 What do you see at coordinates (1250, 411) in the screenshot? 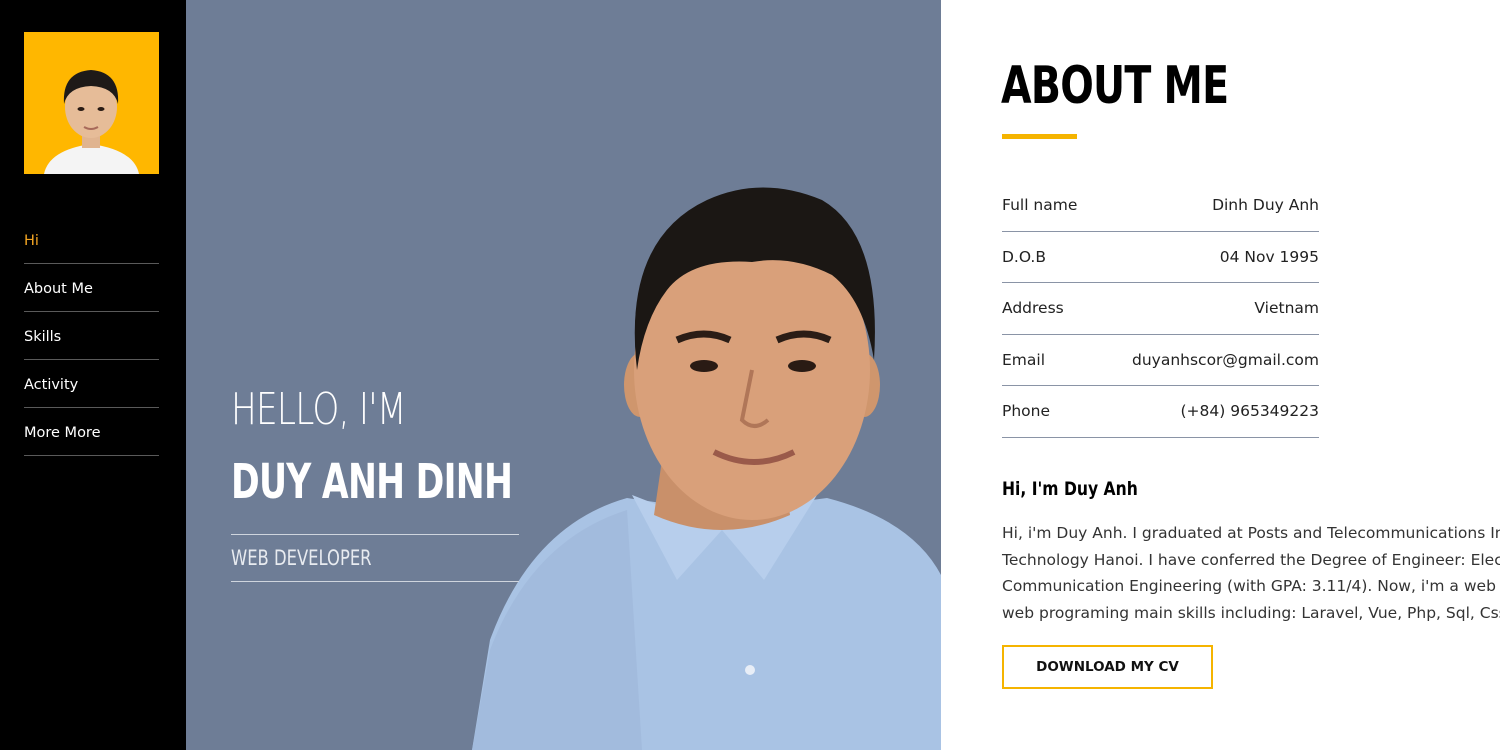
I see `info-value: (+84) 965349223` at bounding box center [1250, 411].